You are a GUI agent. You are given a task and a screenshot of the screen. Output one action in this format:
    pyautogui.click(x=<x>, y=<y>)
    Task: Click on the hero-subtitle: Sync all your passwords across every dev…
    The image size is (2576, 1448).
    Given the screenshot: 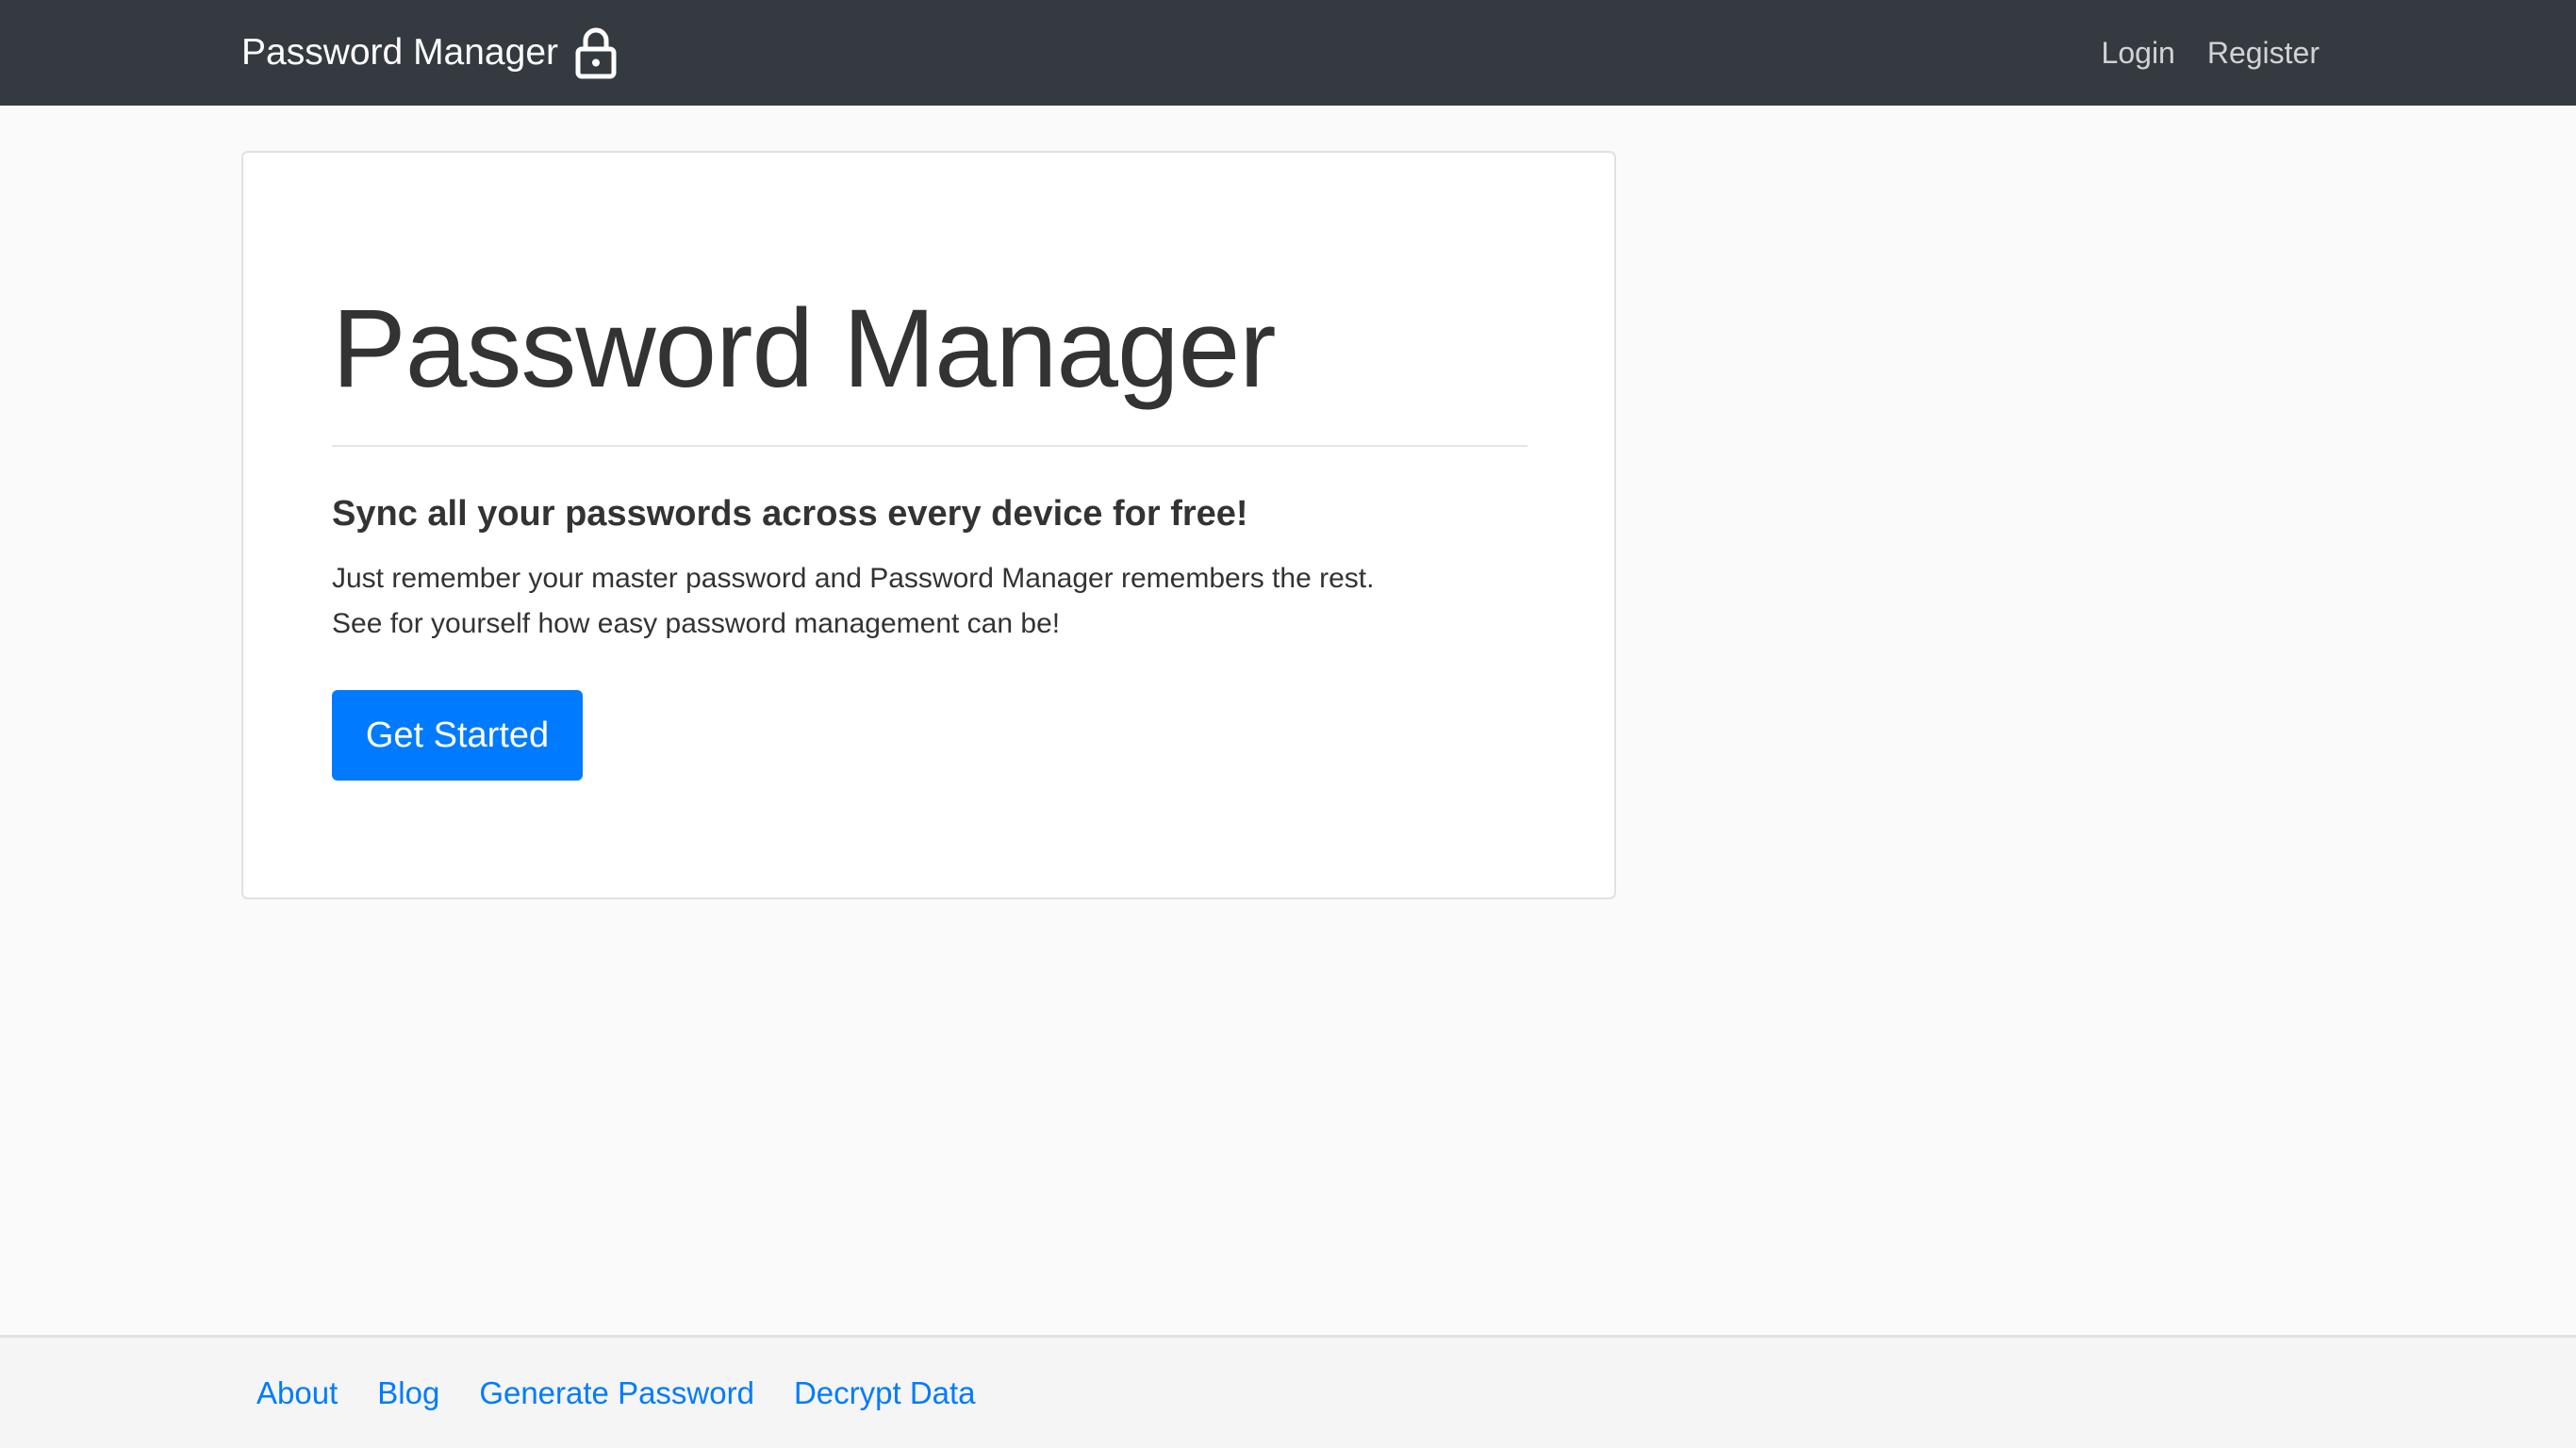 What is the action you would take?
    pyautogui.click(x=790, y=514)
    